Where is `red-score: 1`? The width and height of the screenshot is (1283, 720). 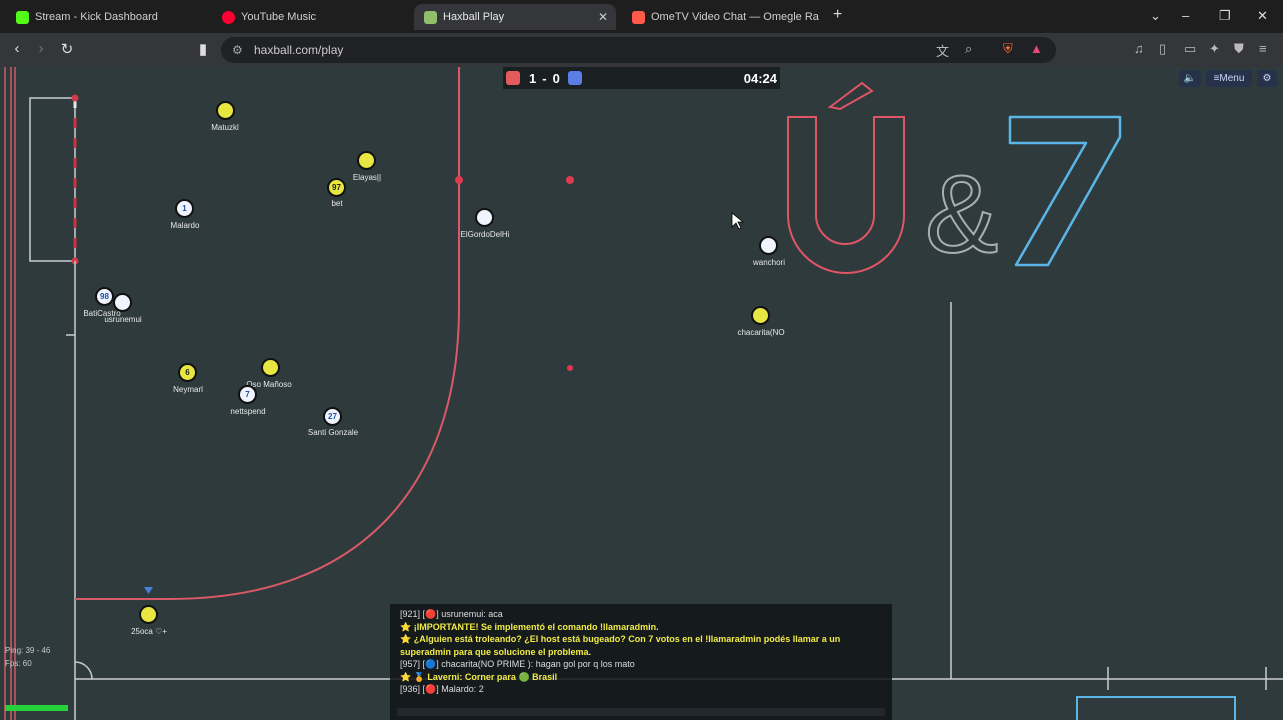 red-score: 1 is located at coordinates (533, 78).